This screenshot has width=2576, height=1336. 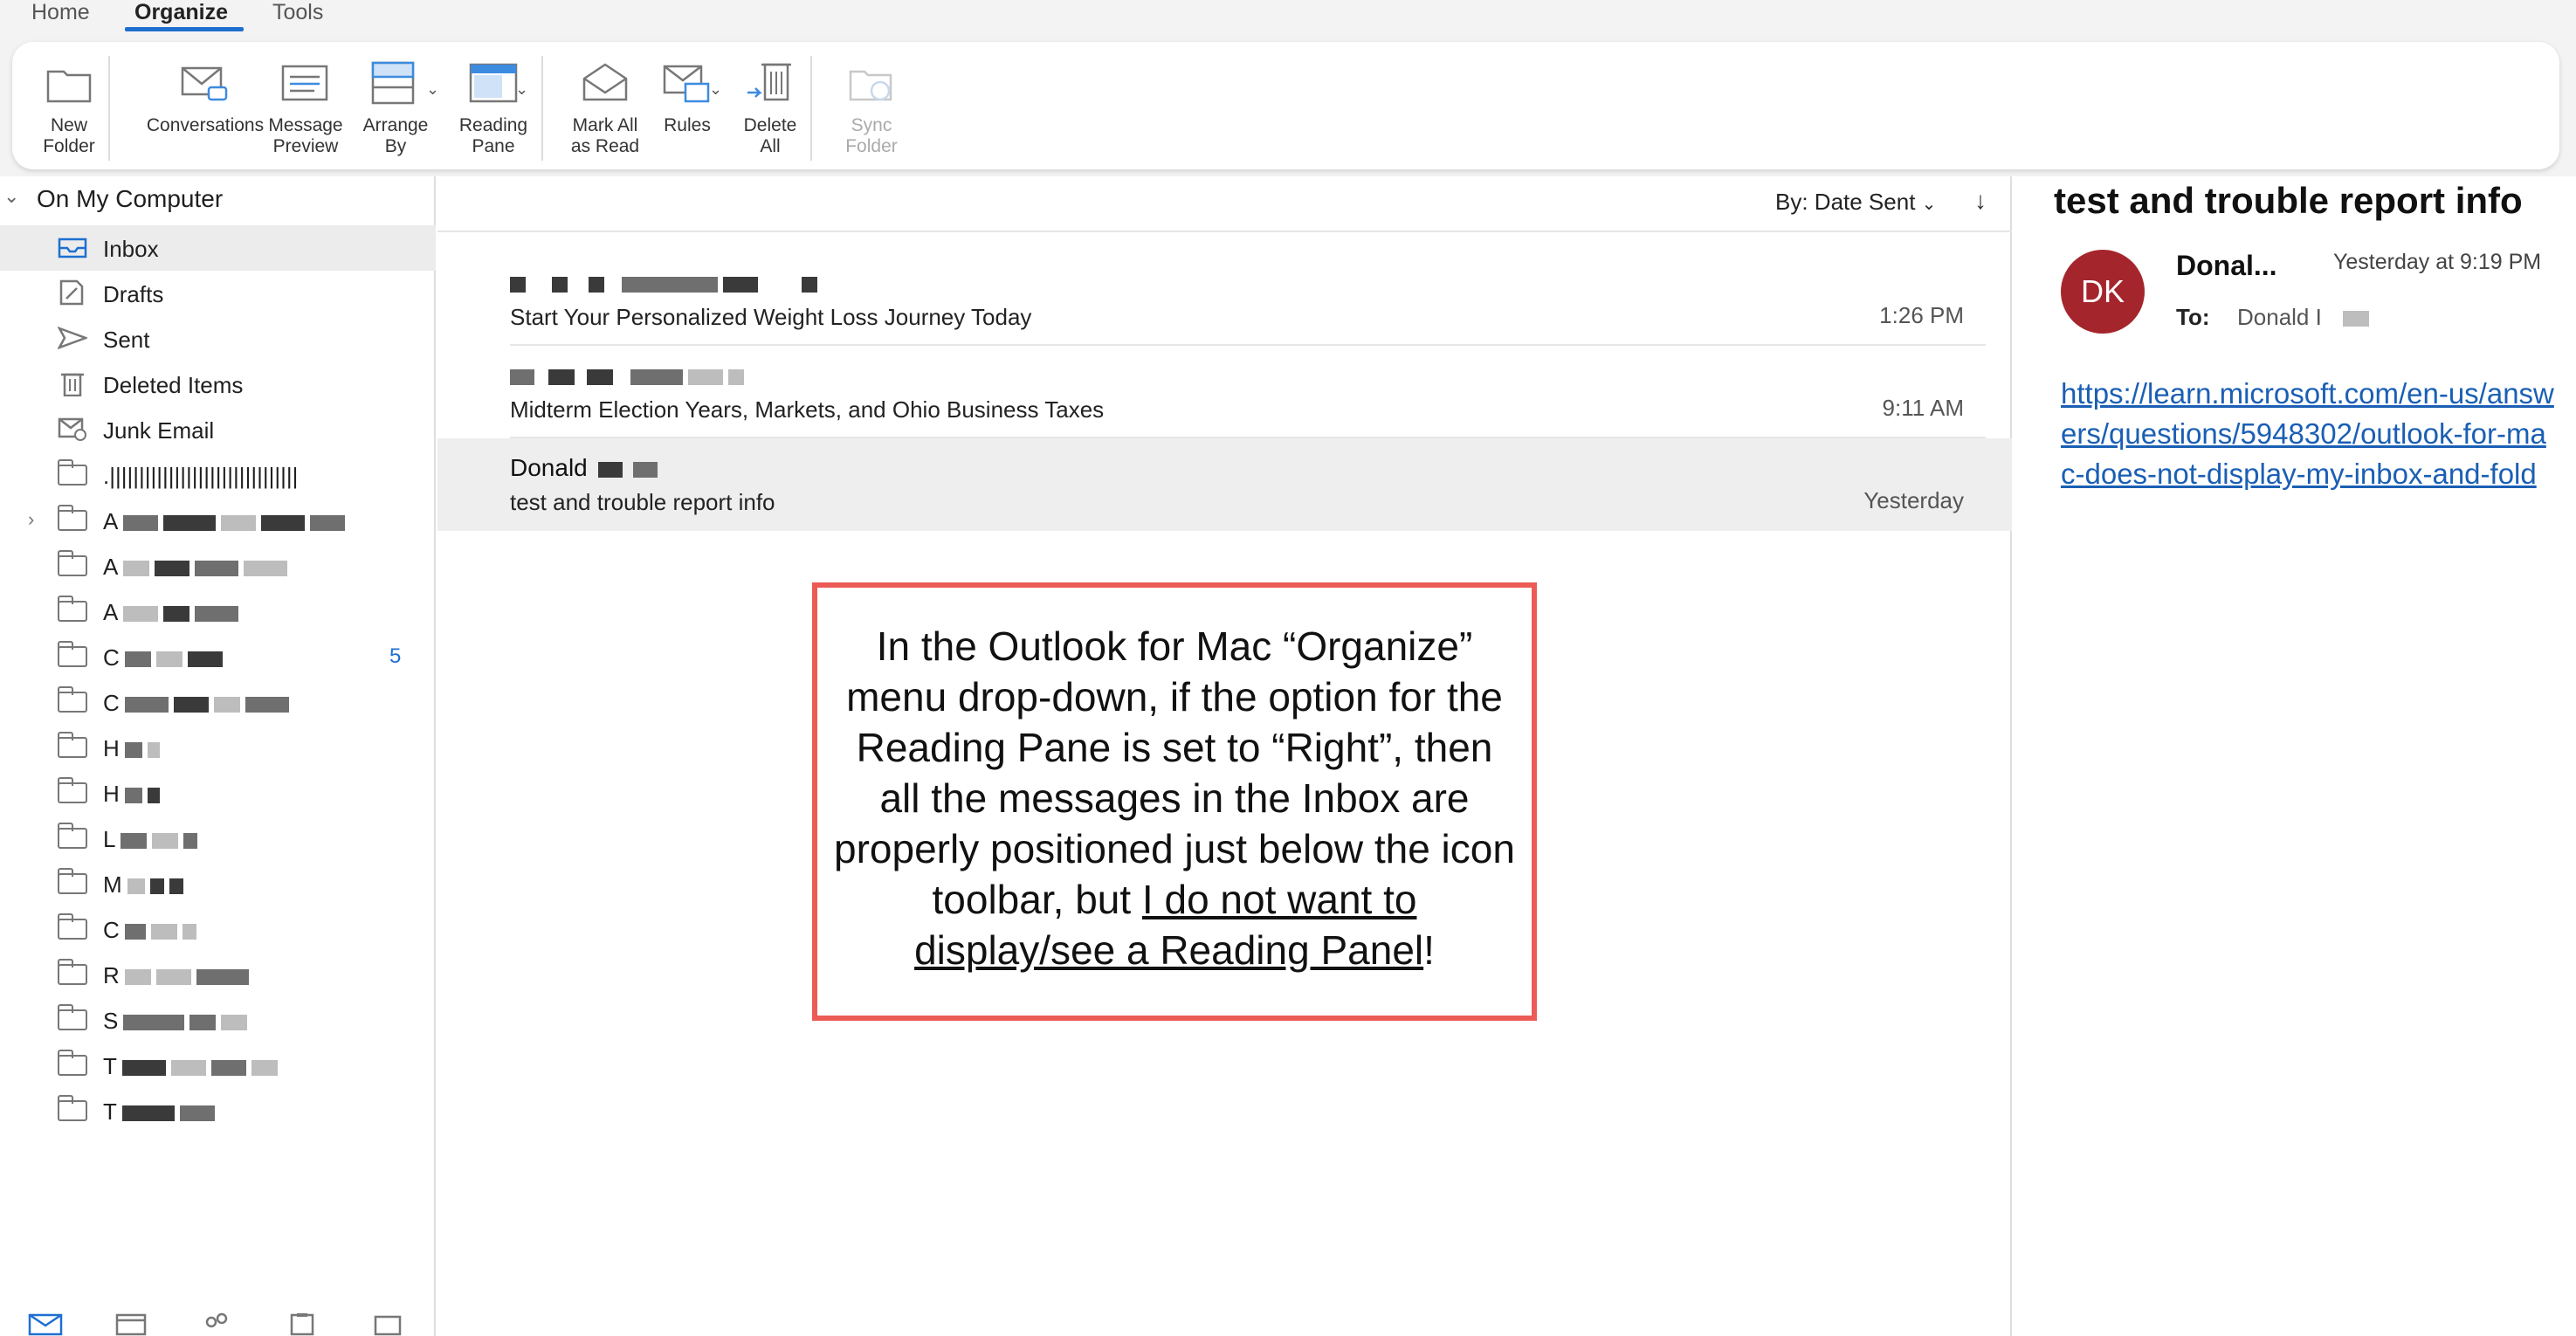 What do you see at coordinates (395, 656) in the screenshot?
I see `unread-count-badge: 5` at bounding box center [395, 656].